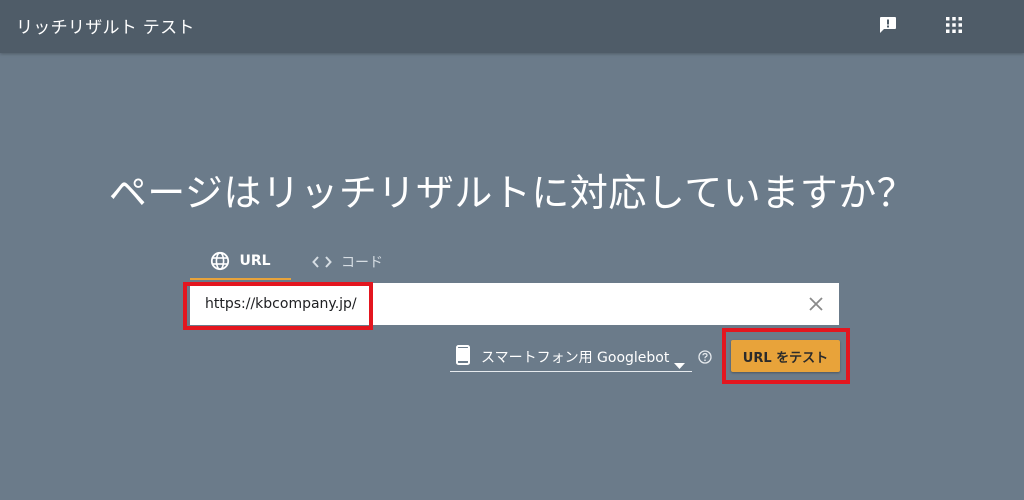 Image resolution: width=1024 pixels, height=500 pixels. Describe the element at coordinates (705, 356) in the screenshot. I see `help-circle-icon` at that location.